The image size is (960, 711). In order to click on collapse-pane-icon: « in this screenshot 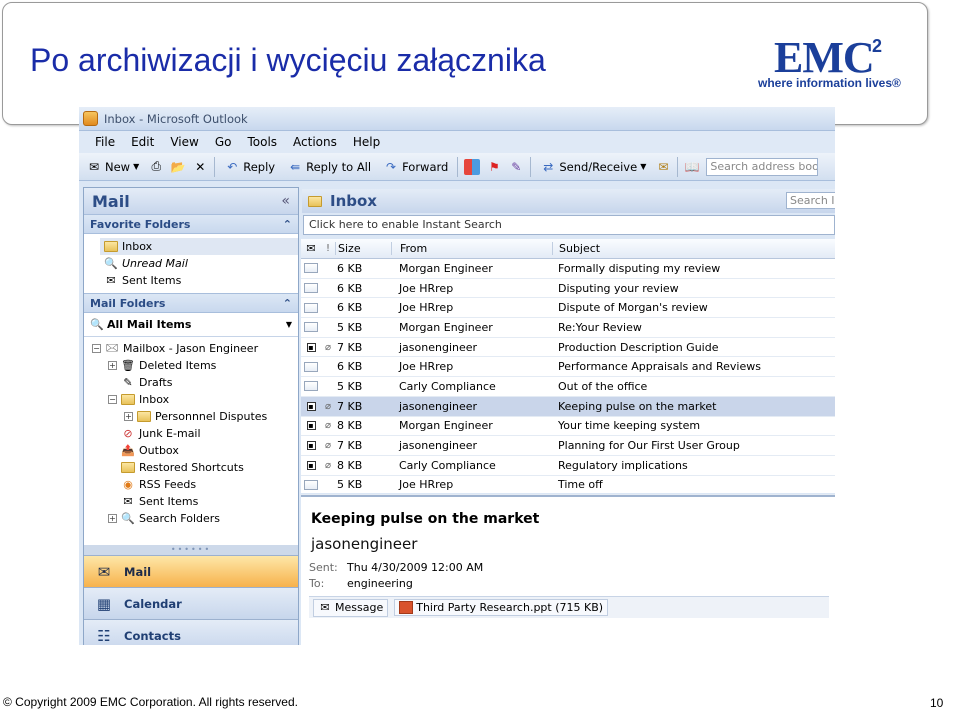, I will do `click(285, 201)`.